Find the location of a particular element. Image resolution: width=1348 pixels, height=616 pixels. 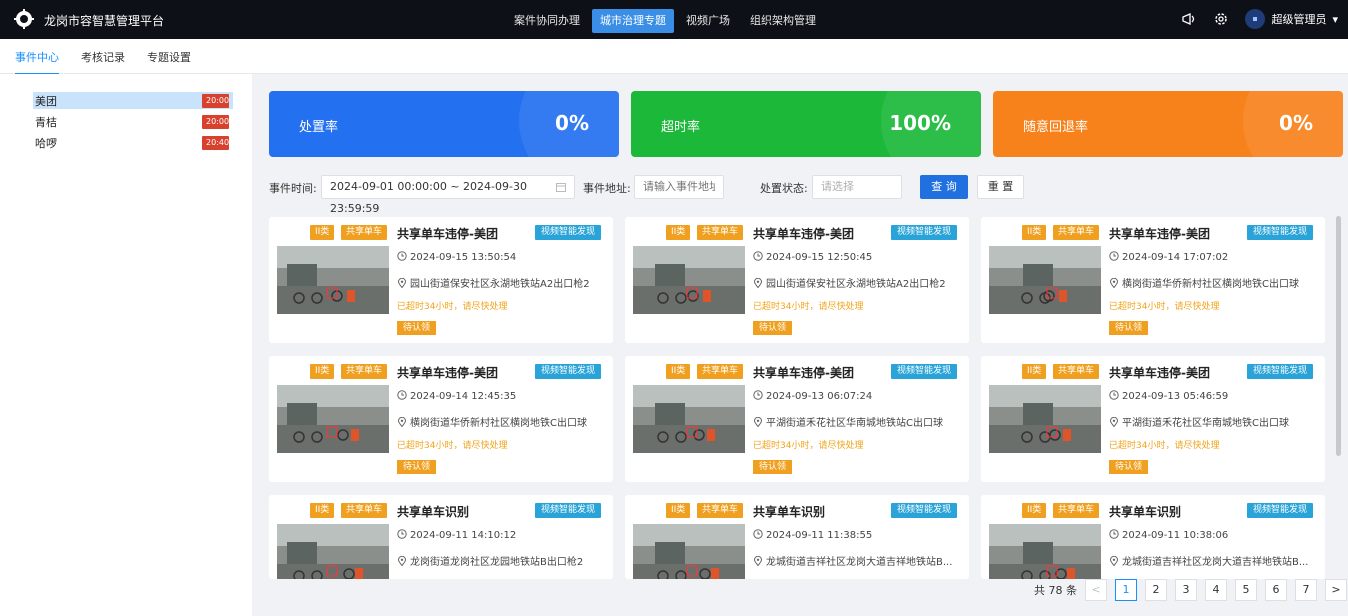

event-address: 平湖街道禾花社区华南城地铁C出口球 is located at coordinates (1211, 421).